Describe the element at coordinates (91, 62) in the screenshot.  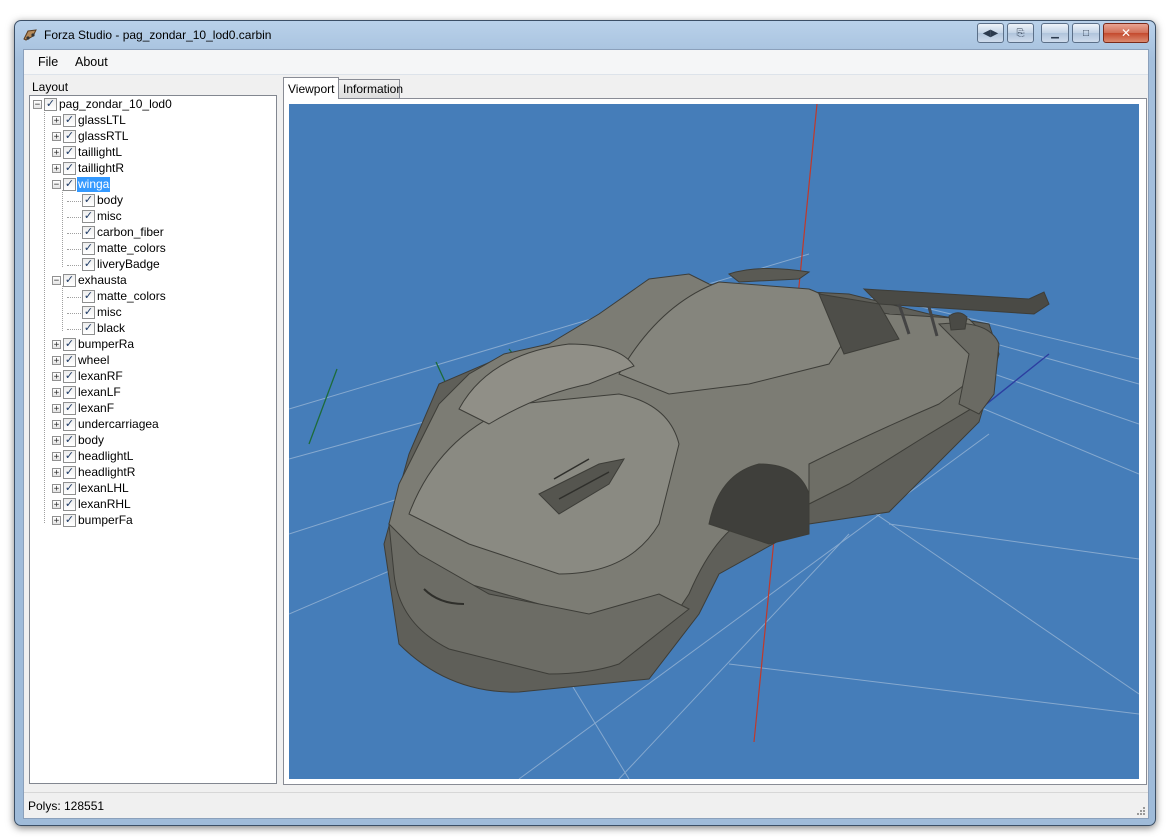
I see `menu-about: About` at that location.